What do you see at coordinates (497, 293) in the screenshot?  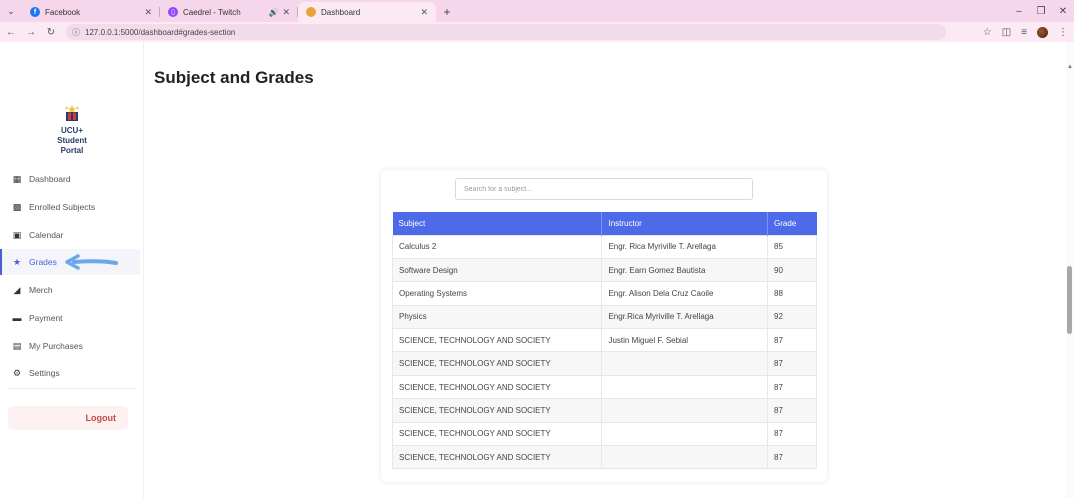 I see `cell-subject: Operating Systems` at bounding box center [497, 293].